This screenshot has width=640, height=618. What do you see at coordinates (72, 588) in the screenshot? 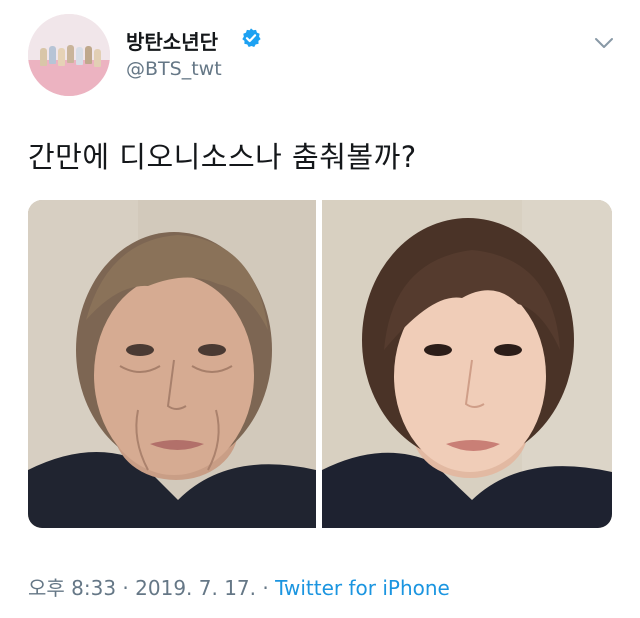
I see `tweet-time: 오후 8:33` at bounding box center [72, 588].